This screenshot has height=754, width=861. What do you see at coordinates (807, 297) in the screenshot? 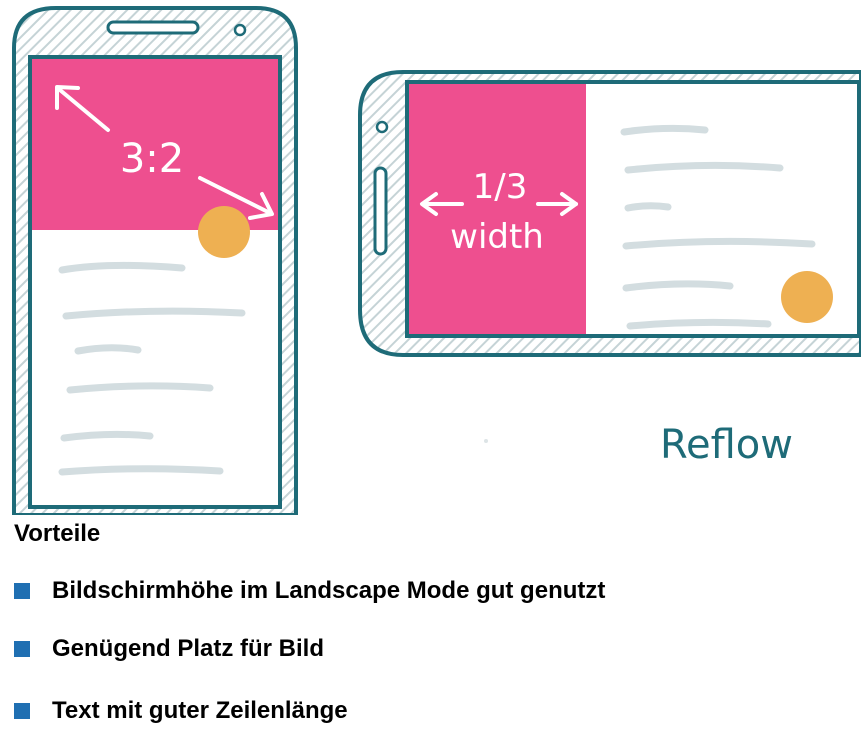
I see `landscape-accent-dot` at bounding box center [807, 297].